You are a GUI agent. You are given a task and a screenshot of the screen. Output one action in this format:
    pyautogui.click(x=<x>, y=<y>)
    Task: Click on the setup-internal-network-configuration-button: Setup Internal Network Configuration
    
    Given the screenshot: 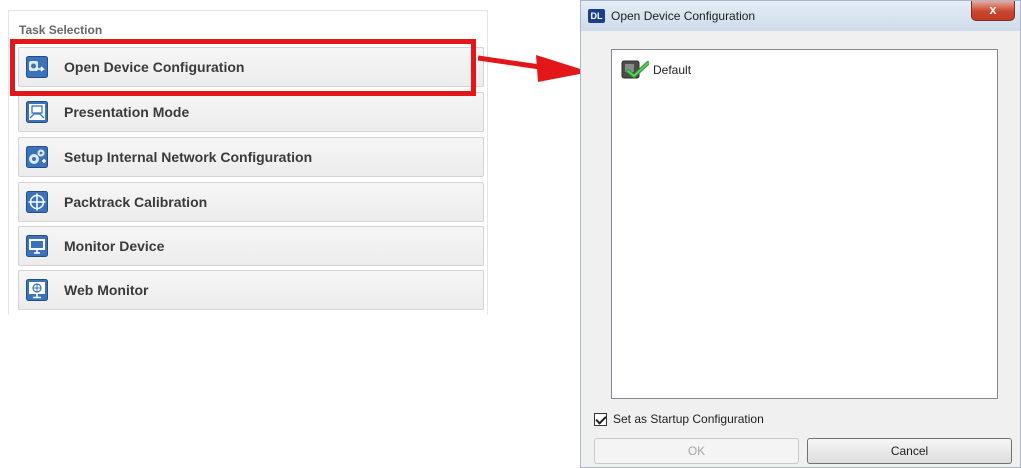 What is the action you would take?
    pyautogui.click(x=251, y=157)
    